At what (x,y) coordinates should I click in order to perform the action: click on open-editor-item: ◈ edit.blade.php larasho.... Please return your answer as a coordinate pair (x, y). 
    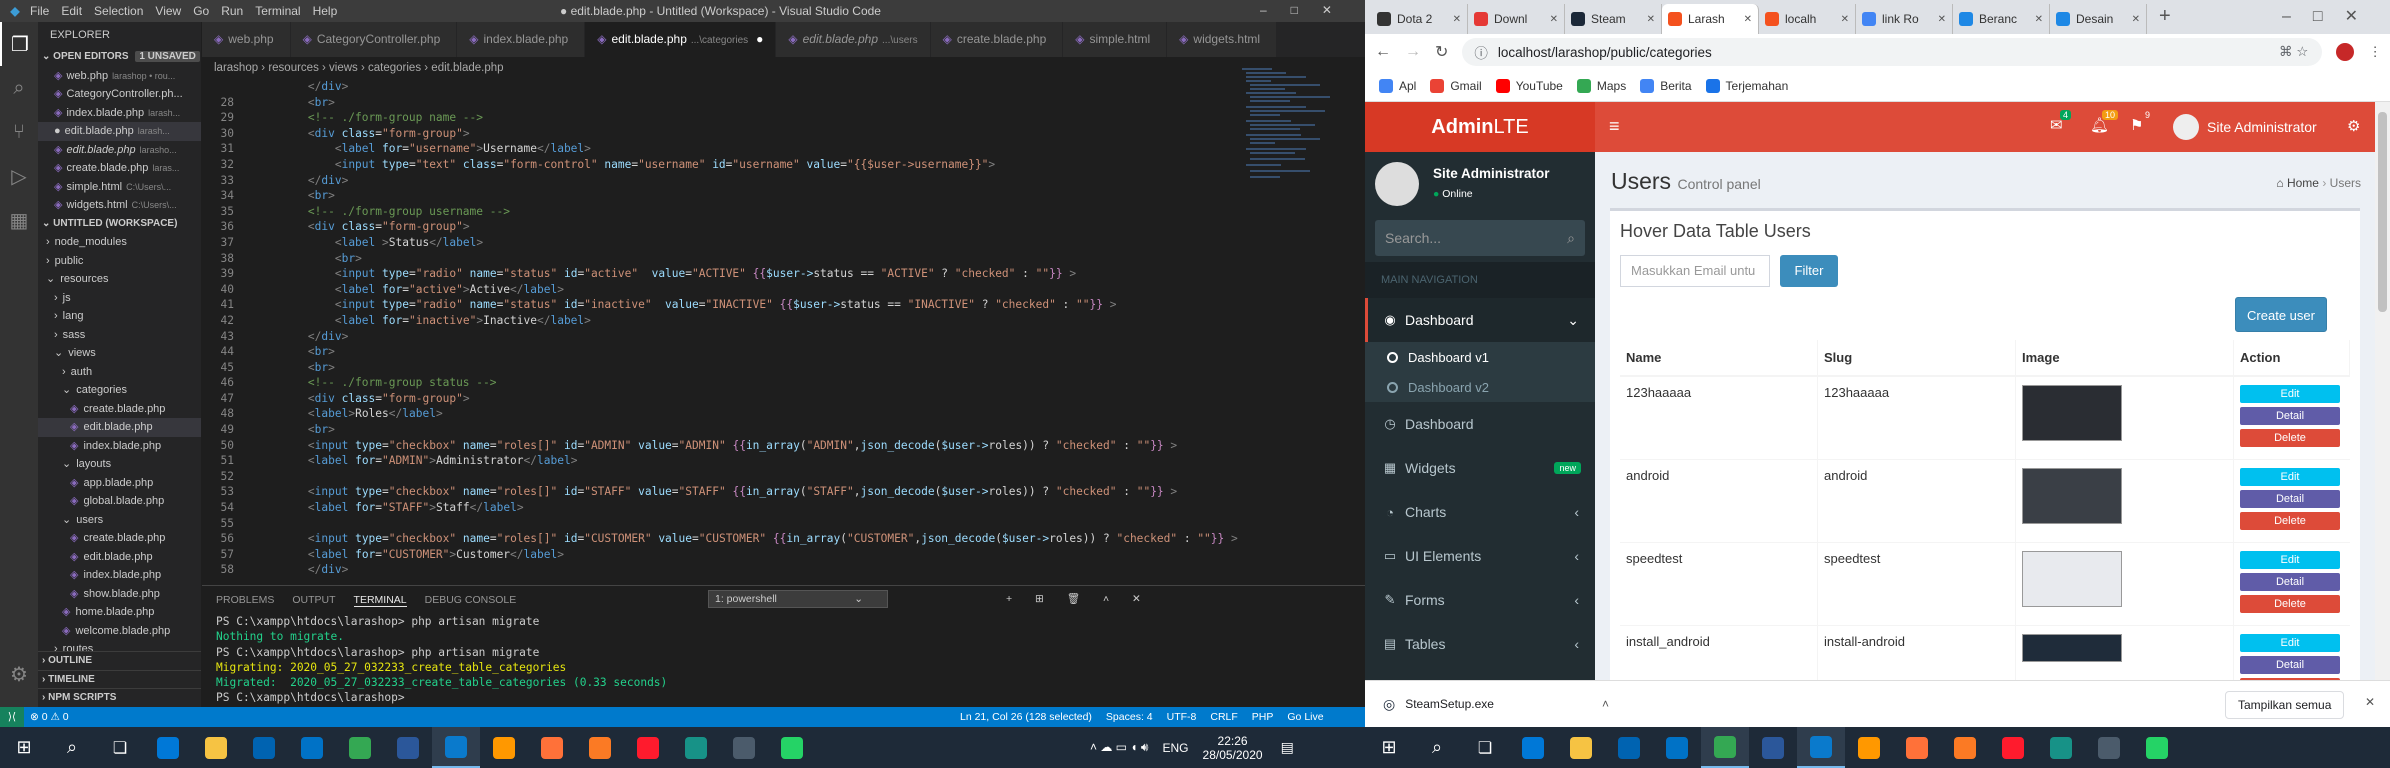
    Looking at the image, I should click on (119, 150).